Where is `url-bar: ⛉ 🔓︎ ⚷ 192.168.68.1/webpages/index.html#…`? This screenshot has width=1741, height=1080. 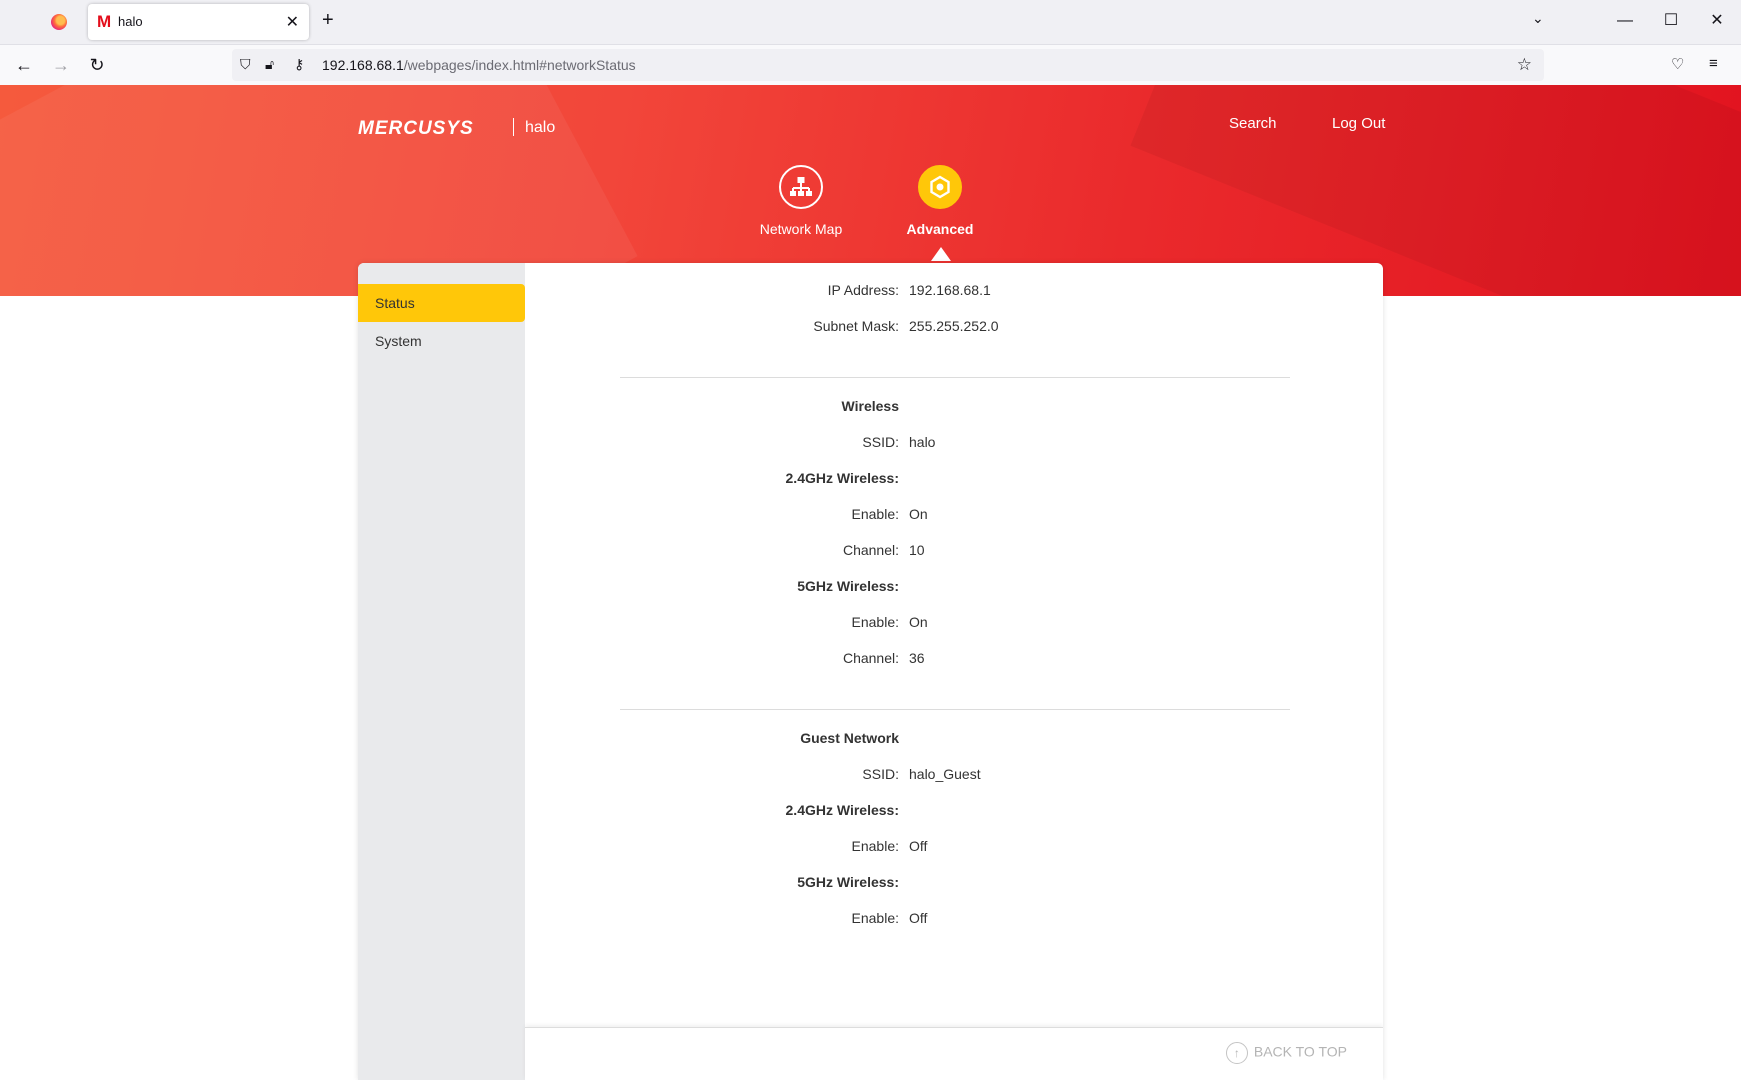 url-bar: ⛉ 🔓︎ ⚷ 192.168.68.1/webpages/index.html#… is located at coordinates (888, 65).